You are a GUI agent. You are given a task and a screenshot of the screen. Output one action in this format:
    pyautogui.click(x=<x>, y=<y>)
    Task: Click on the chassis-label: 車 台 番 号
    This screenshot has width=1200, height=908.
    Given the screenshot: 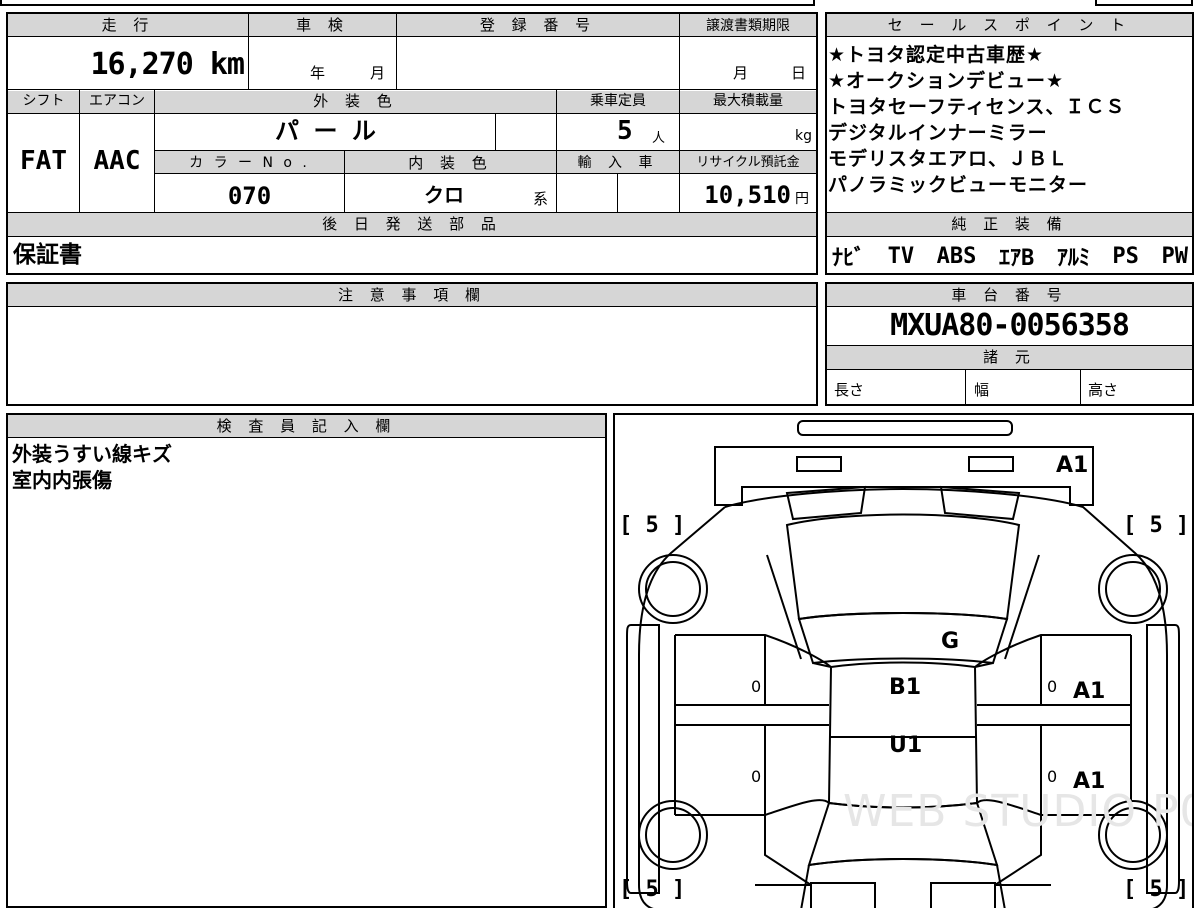 What is the action you would take?
    pyautogui.click(x=1009, y=295)
    